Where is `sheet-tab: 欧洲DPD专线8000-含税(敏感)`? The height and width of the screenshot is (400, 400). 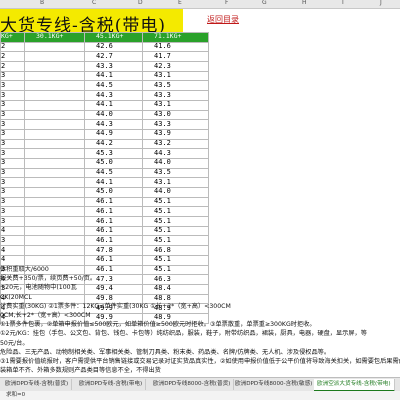 sheet-tab: 欧洲DPD专线8000-含税(敏感) is located at coordinates (274, 384).